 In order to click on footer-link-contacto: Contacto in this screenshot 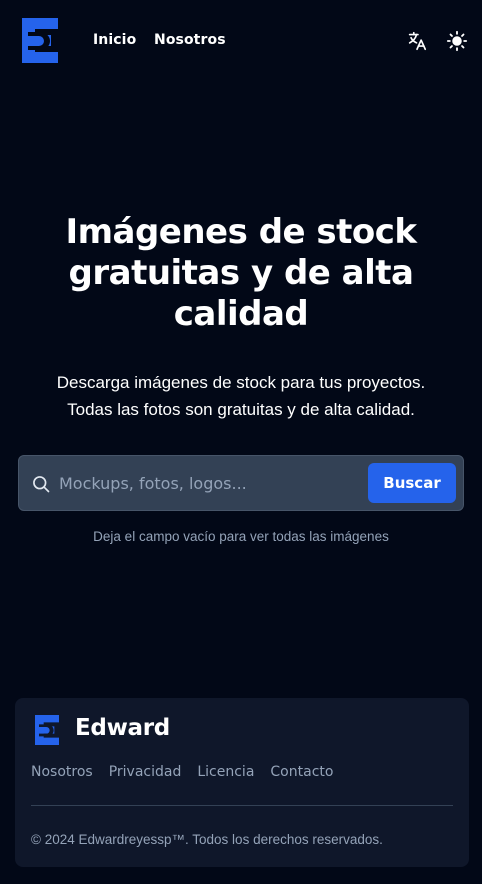, I will do `click(301, 772)`.